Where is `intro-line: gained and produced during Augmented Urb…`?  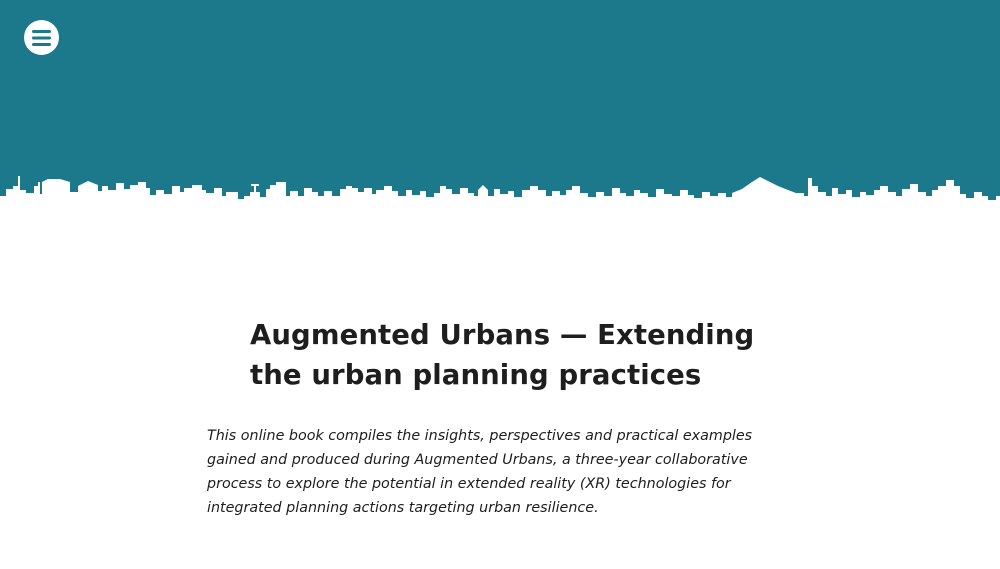
intro-line: gained and produced during Augmented Urb… is located at coordinates (477, 460).